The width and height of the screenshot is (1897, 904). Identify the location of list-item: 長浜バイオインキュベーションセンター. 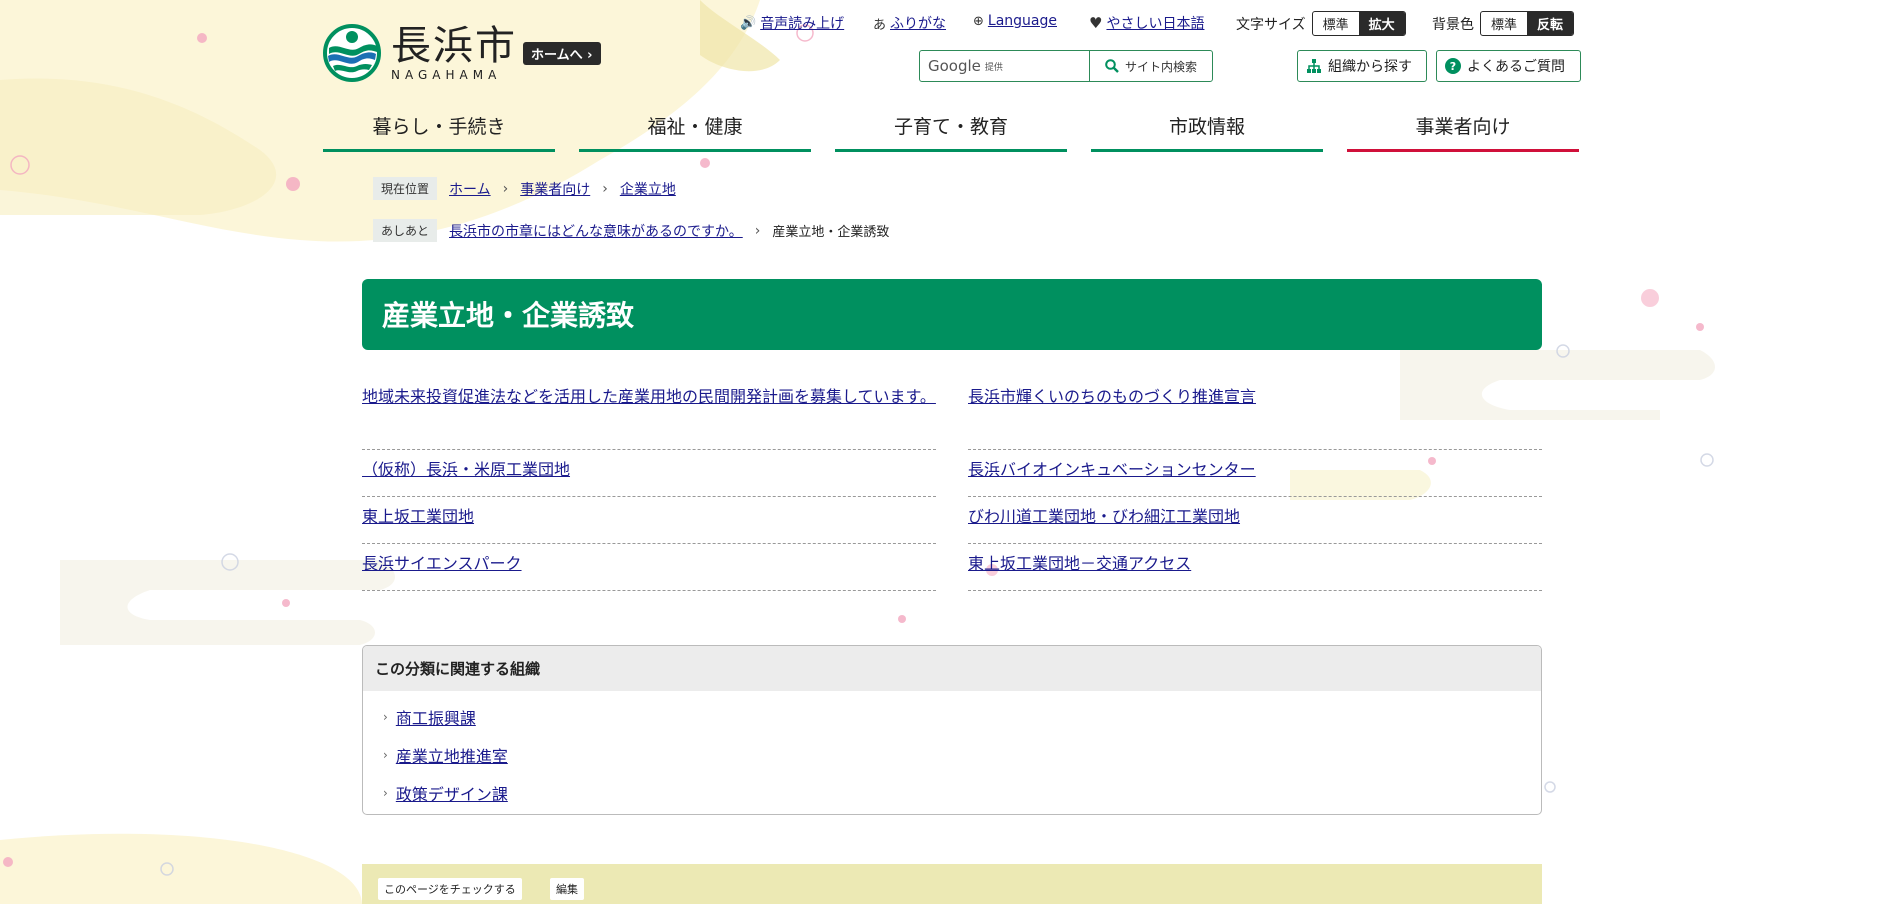
(1255, 473).